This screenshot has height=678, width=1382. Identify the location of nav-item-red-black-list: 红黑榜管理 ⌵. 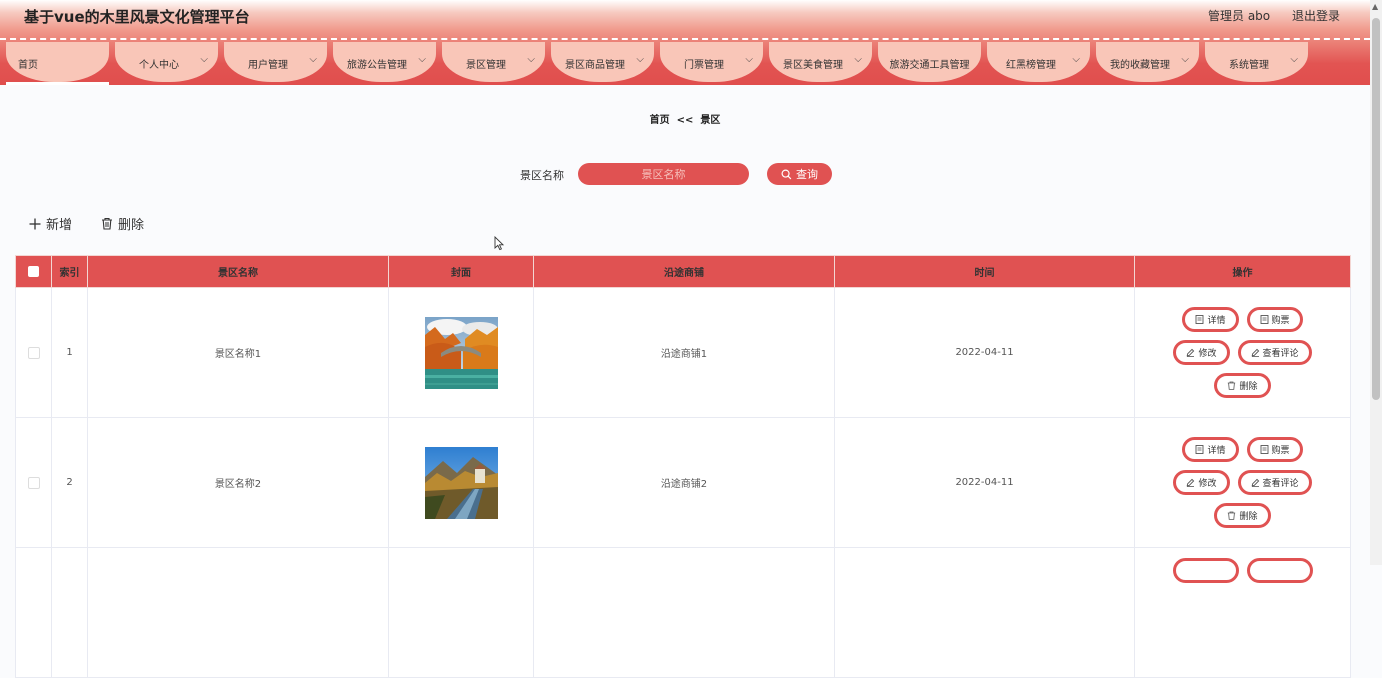
(1038, 62).